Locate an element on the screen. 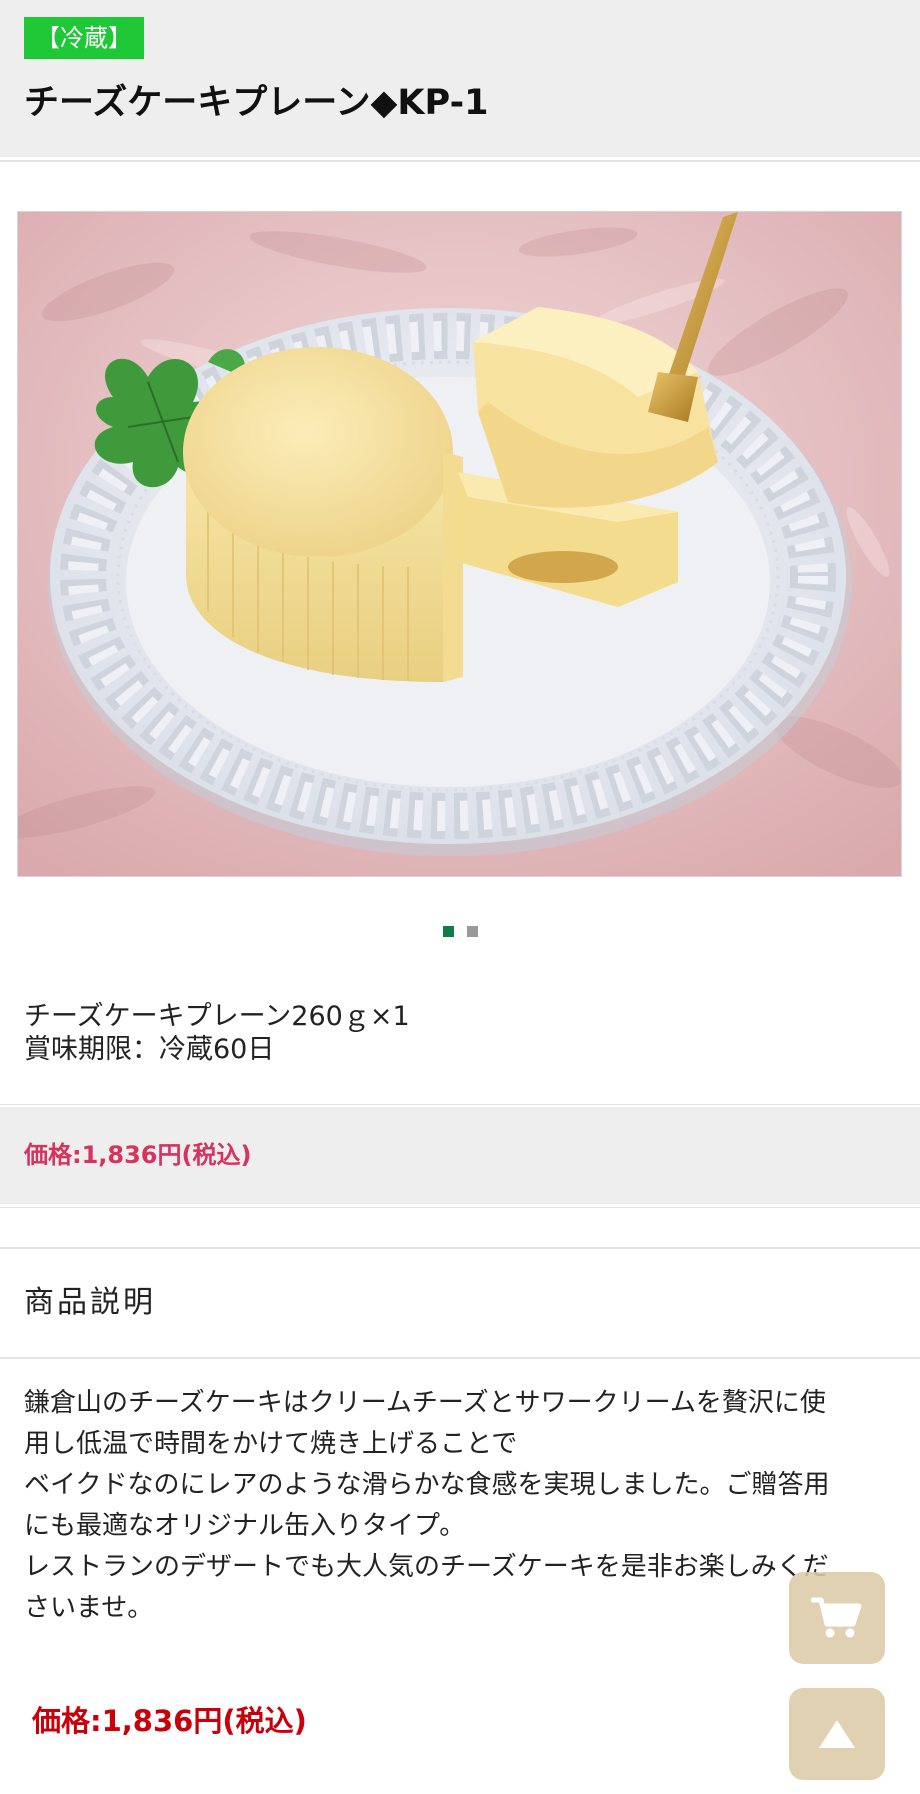  arrow-up-icon is located at coordinates (837, 1734).